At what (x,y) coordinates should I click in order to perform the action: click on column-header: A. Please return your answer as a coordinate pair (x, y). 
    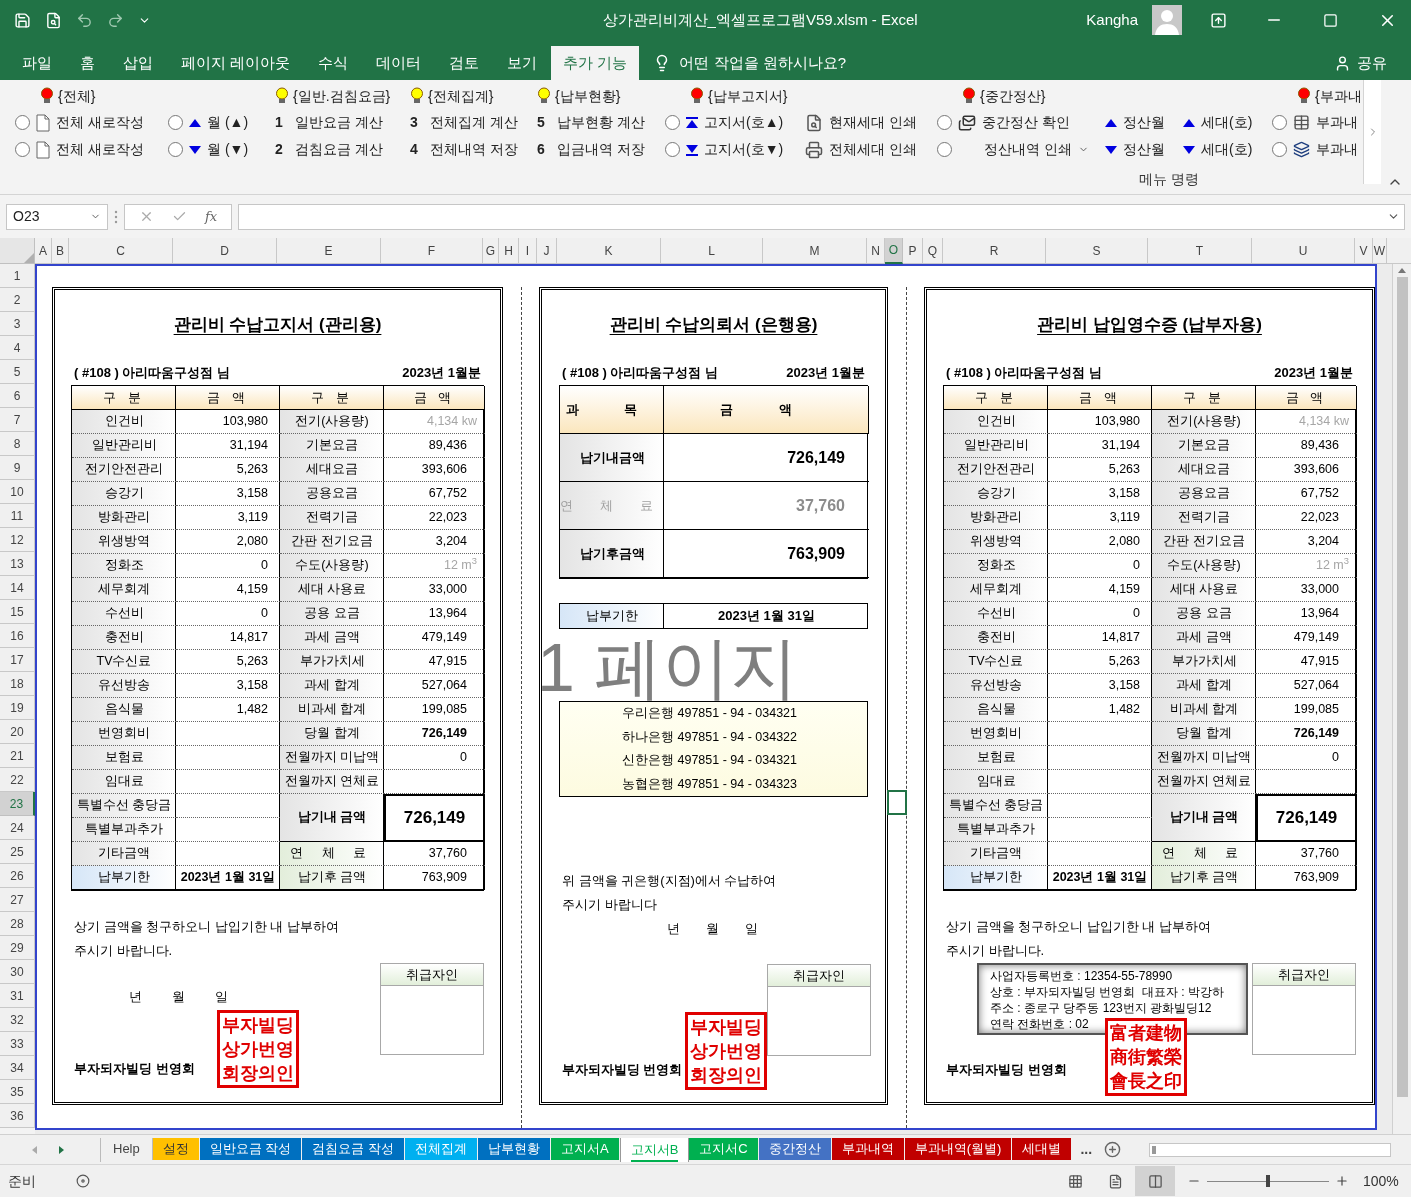
    Looking at the image, I should click on (43, 251).